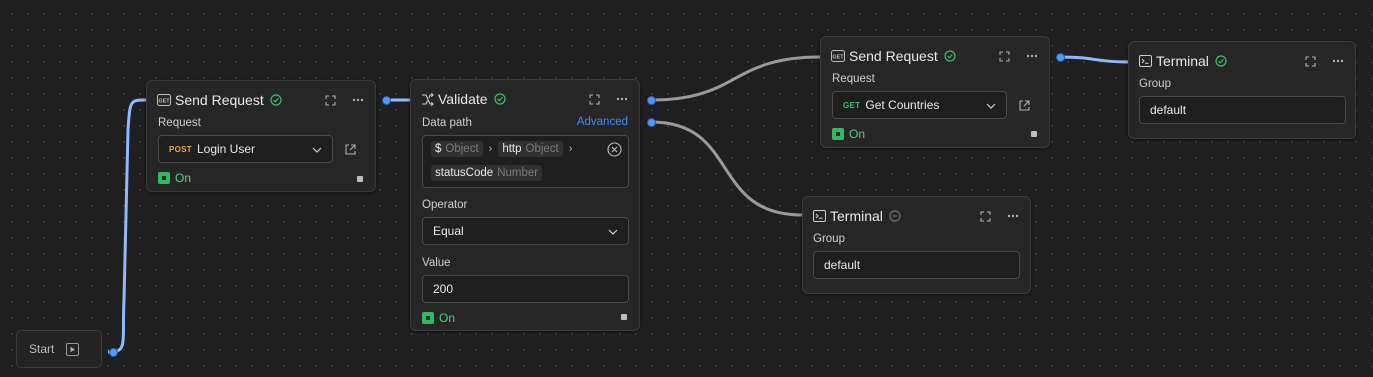 This screenshot has width=1373, height=377. Describe the element at coordinates (1094, 59) in the screenshot. I see `edge-countries-to-terminal` at that location.